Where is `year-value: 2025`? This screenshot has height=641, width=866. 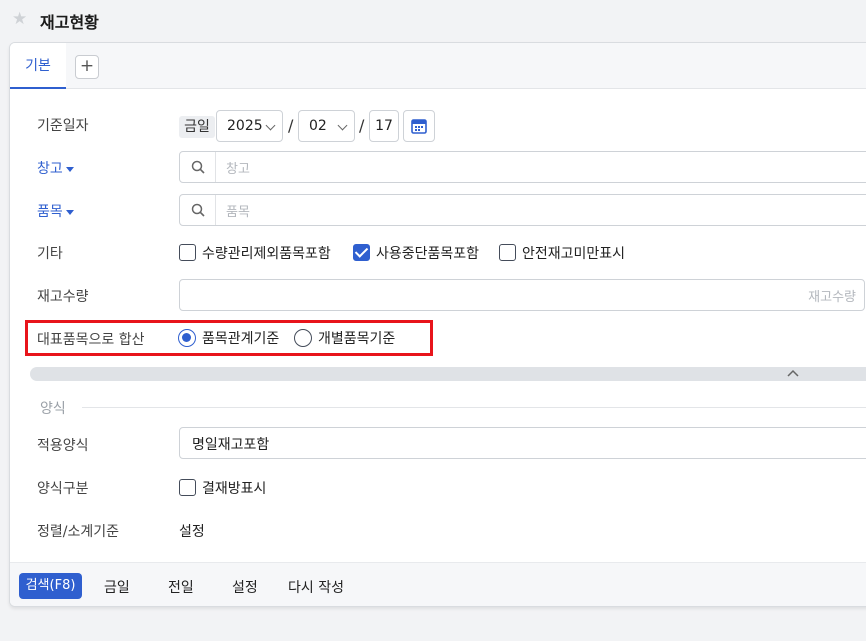
year-value: 2025 is located at coordinates (245, 126).